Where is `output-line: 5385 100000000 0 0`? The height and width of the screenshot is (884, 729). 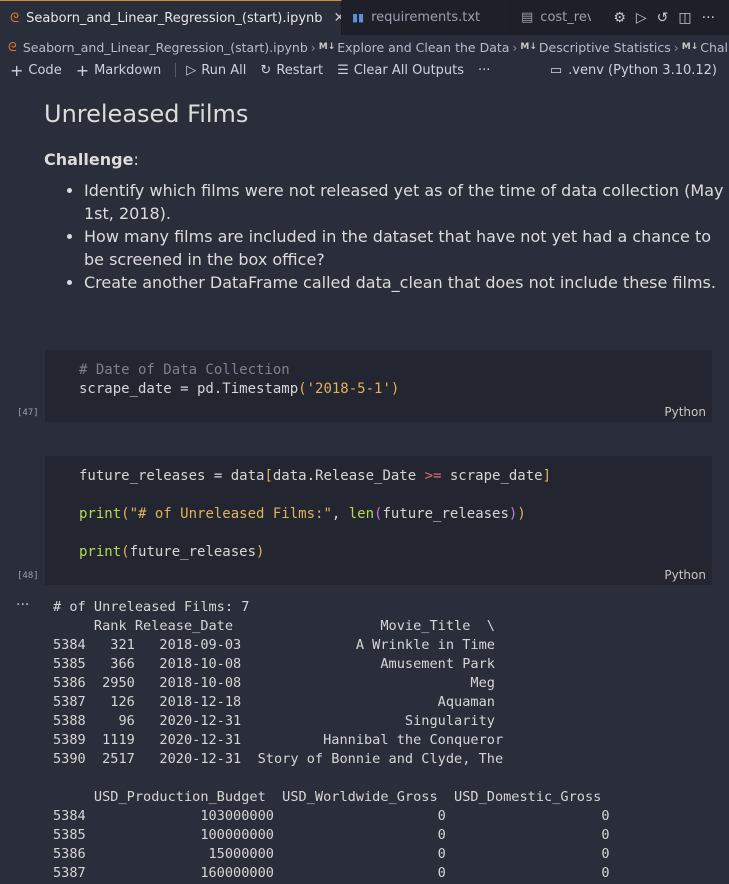
output-line: 5385 100000000 0 0 is located at coordinates (339, 835).